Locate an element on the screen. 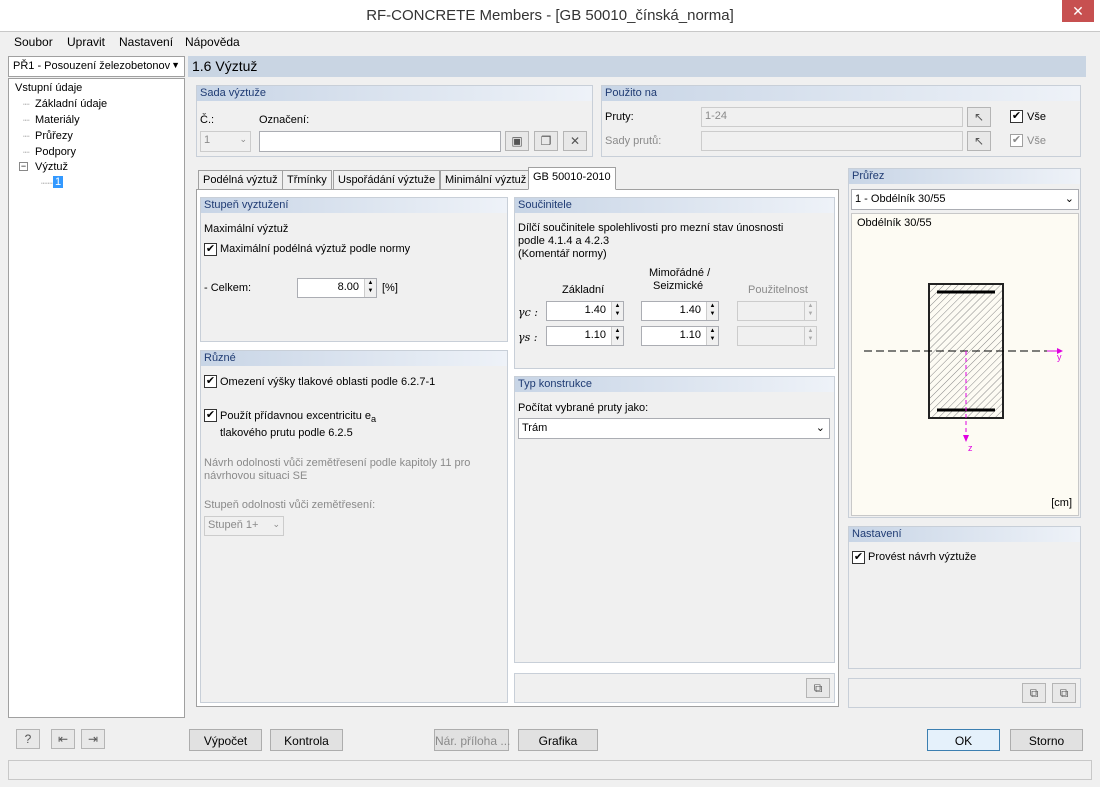 The image size is (1100, 787). col-mimoradne: Mimořádné / is located at coordinates (680, 273).